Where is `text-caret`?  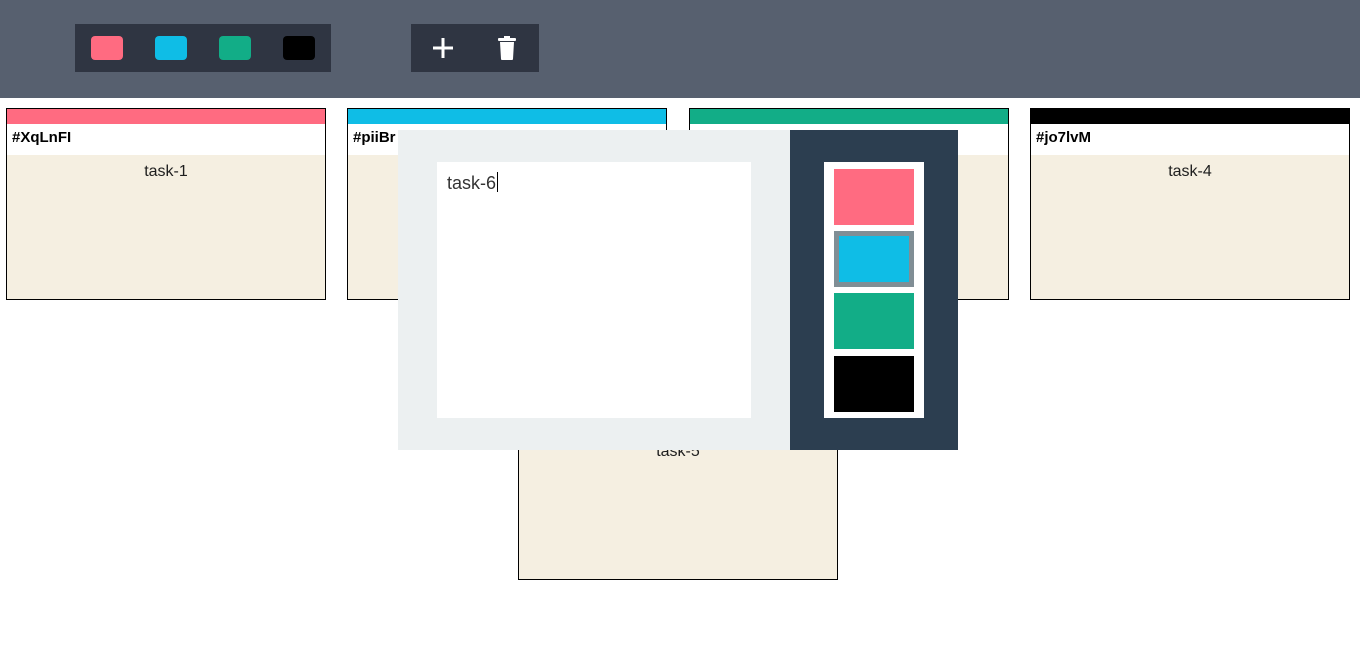
text-caret is located at coordinates (498, 182).